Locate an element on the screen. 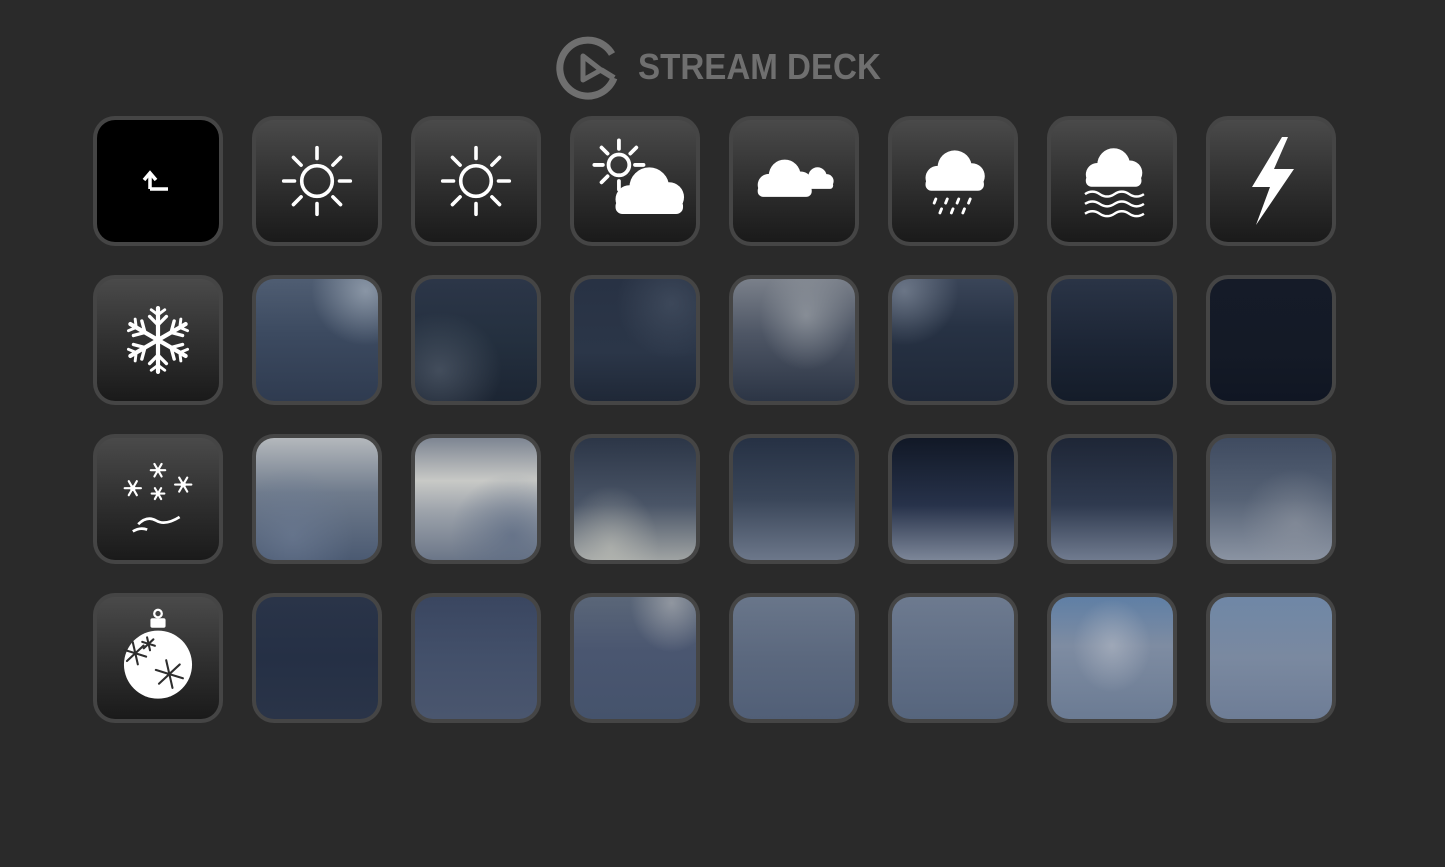 This screenshot has width=1445, height=867. key-blizzard is located at coordinates (158, 499).